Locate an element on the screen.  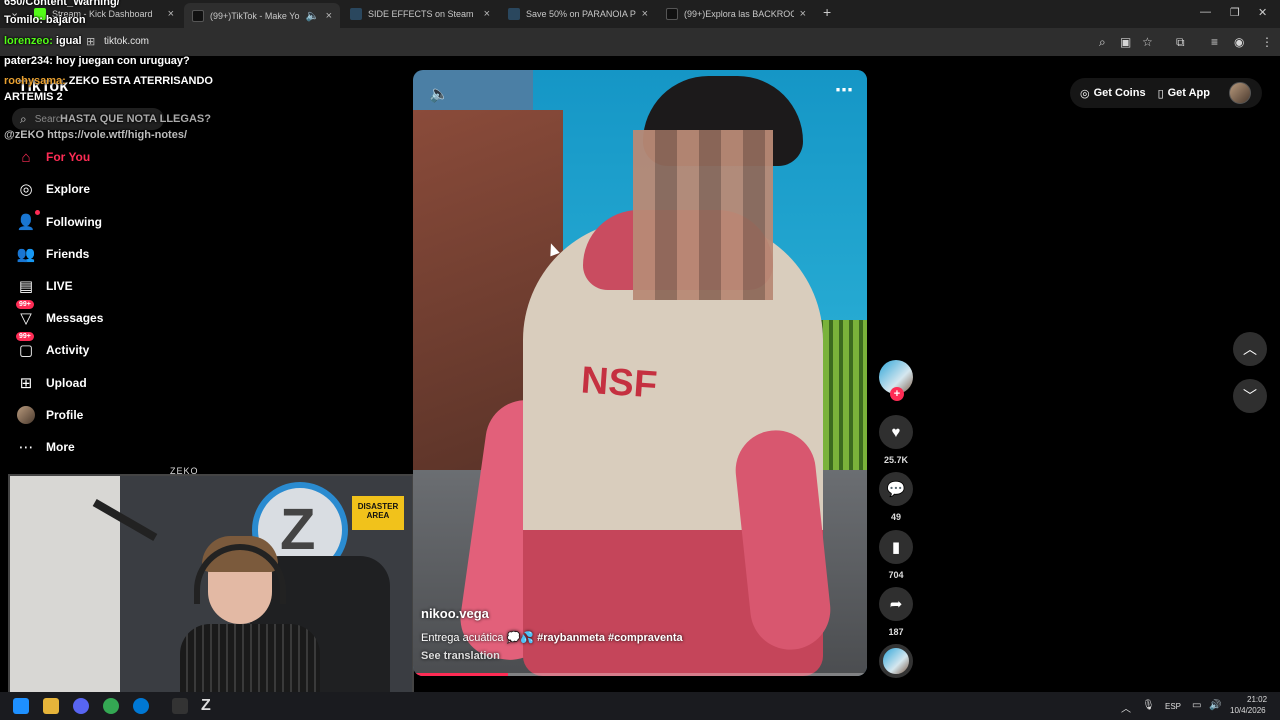
tab-title: SIDE EFFECTS on Steam is located at coordinates (421, 14).